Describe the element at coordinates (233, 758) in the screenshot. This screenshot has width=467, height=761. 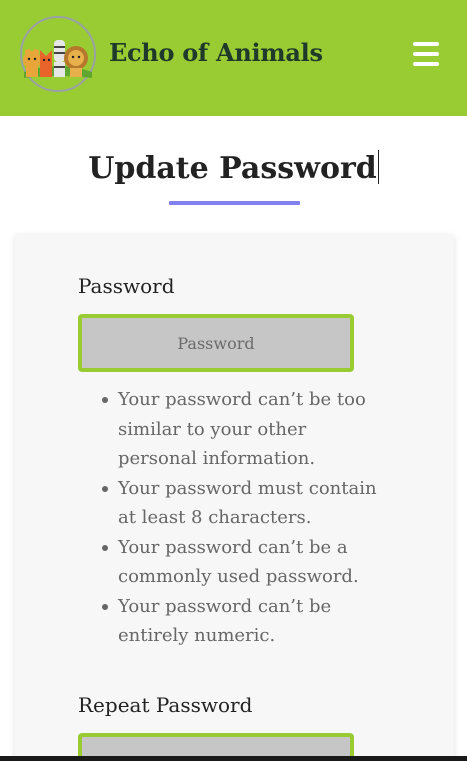
I see `bottom-edge-bar` at that location.